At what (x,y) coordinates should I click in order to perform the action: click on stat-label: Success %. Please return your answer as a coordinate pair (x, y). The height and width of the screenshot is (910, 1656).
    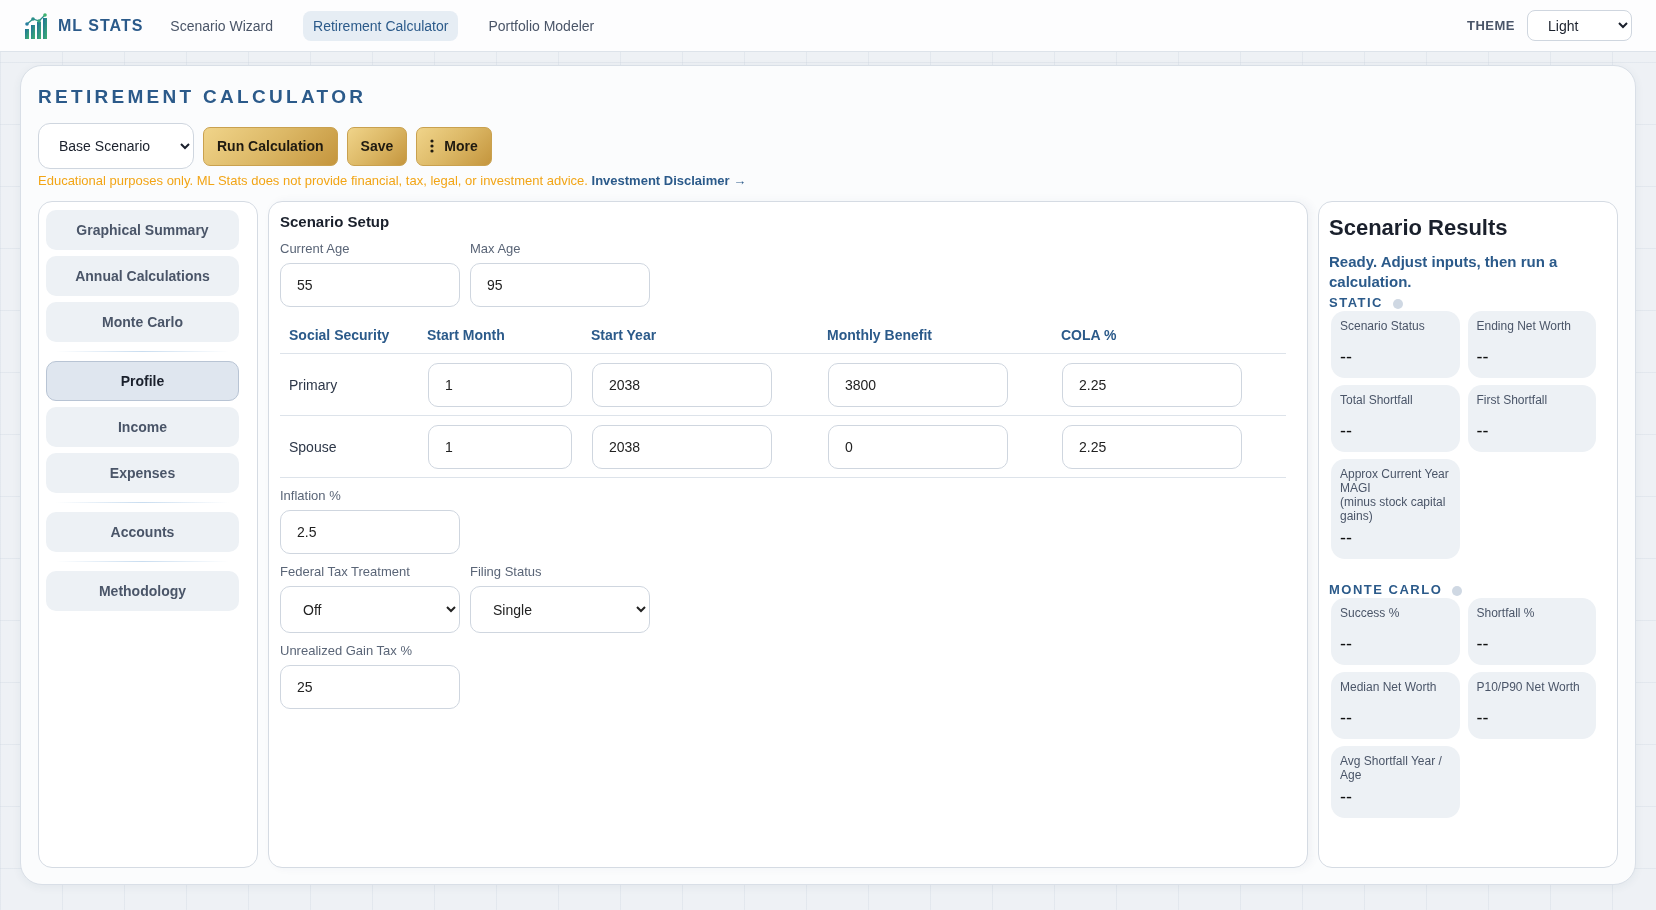
    Looking at the image, I should click on (1370, 613).